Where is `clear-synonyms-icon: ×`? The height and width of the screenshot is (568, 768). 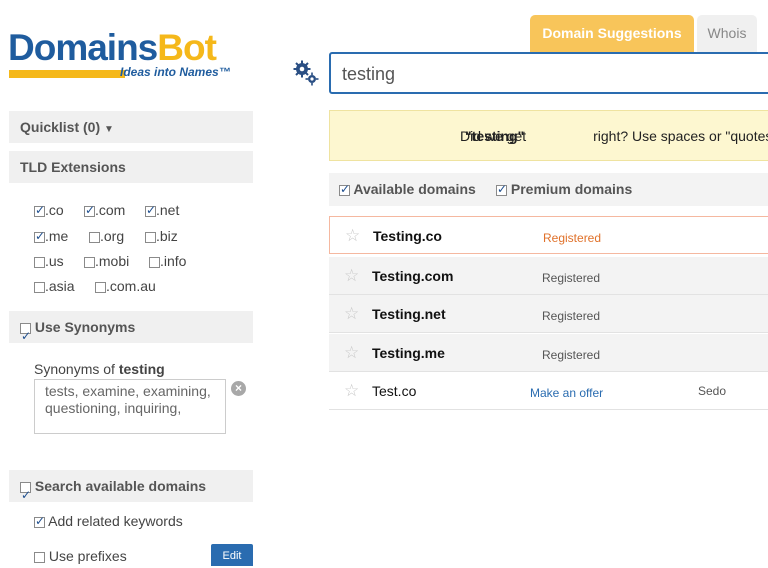
clear-synonyms-icon: × is located at coordinates (238, 388).